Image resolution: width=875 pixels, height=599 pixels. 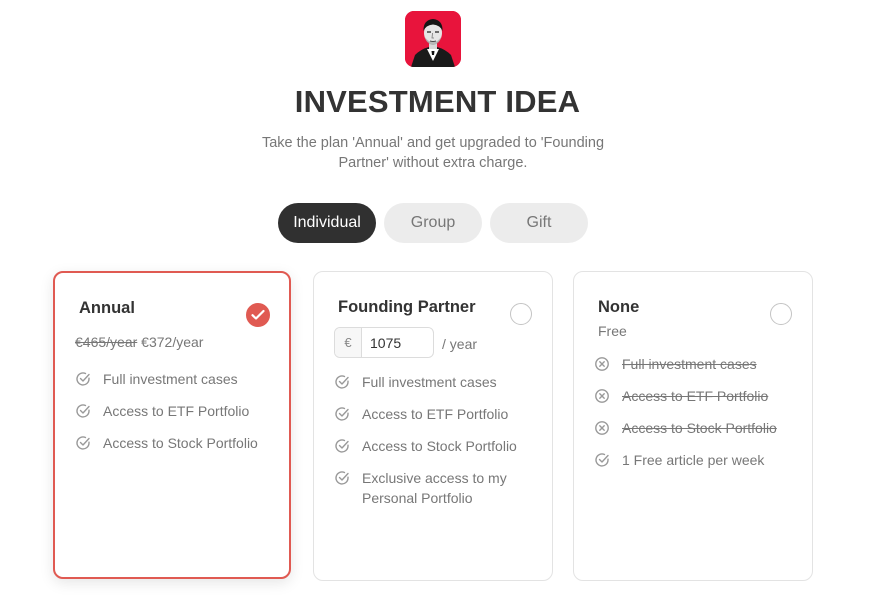 I want to click on plan-type-tabs: Individual Group Gift, so click(x=437, y=223).